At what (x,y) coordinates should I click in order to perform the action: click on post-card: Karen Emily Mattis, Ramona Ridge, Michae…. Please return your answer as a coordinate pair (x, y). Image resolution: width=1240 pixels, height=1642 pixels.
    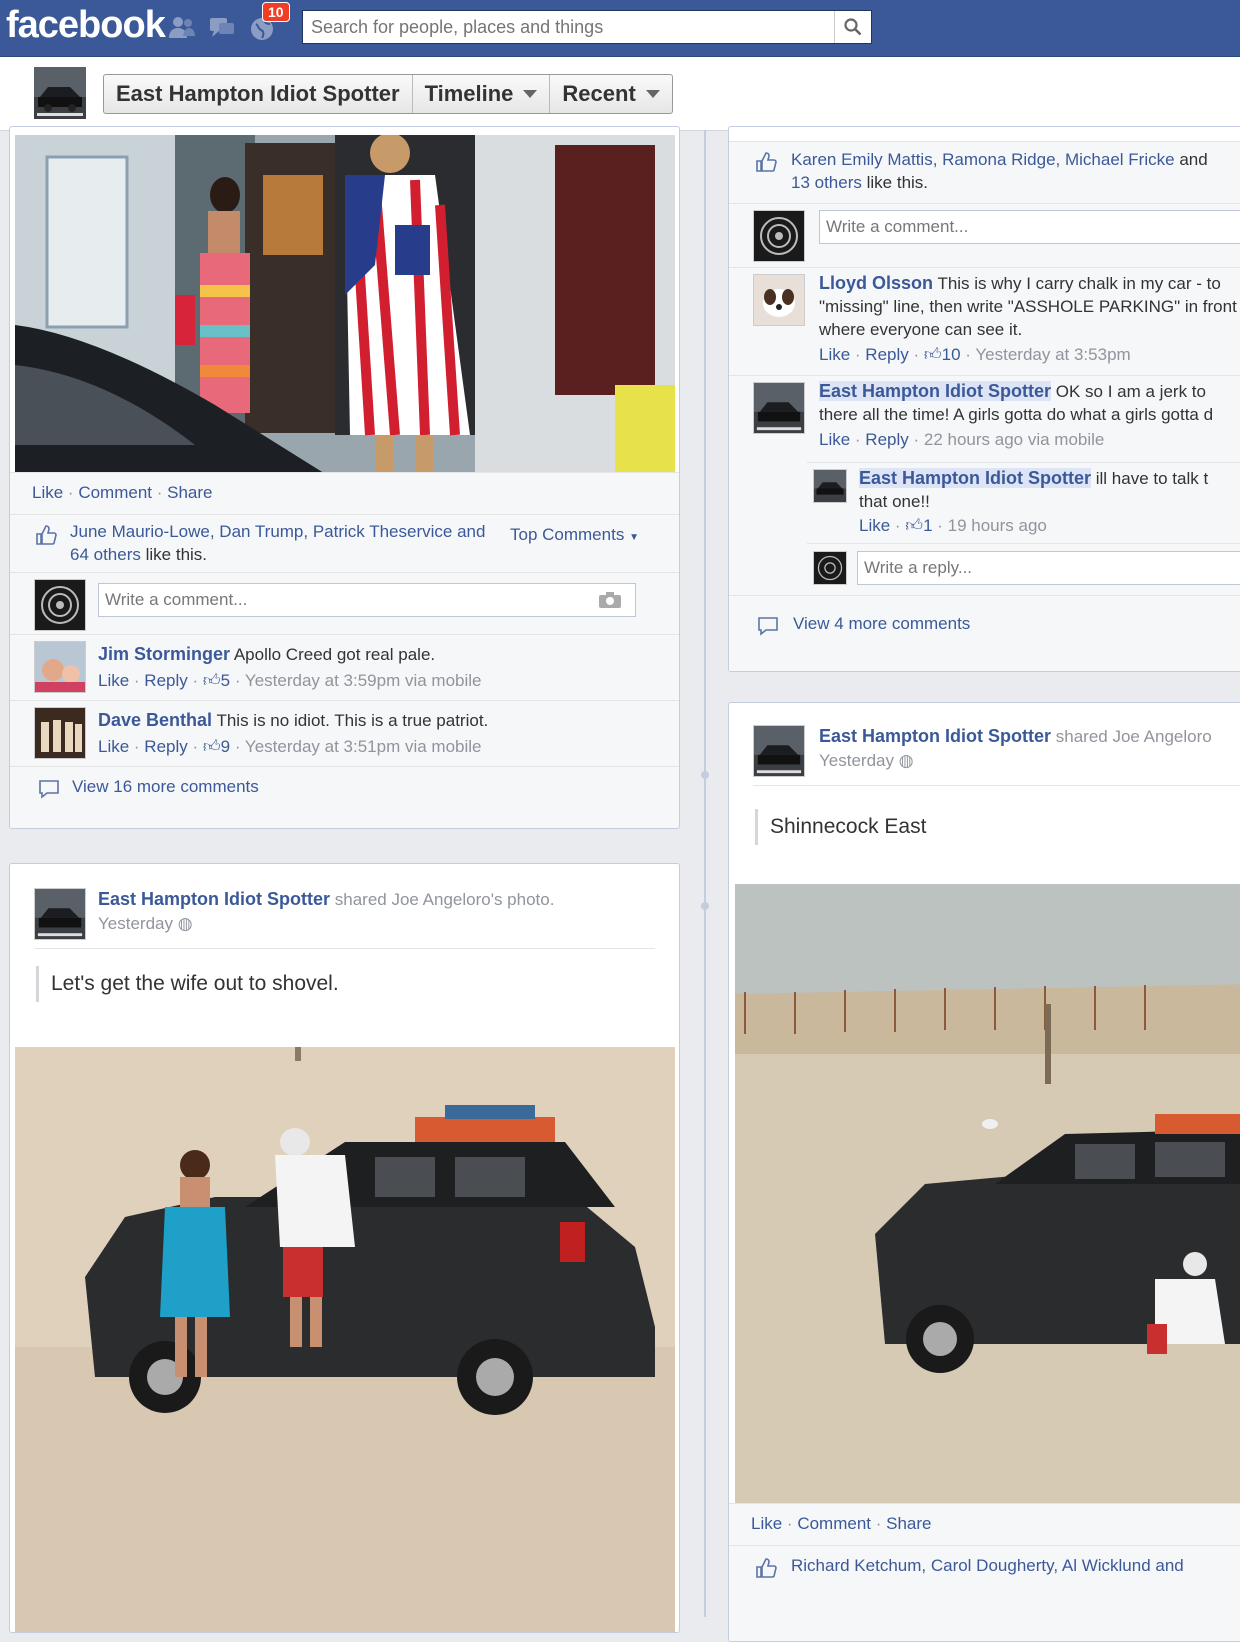
    Looking at the image, I should click on (984, 399).